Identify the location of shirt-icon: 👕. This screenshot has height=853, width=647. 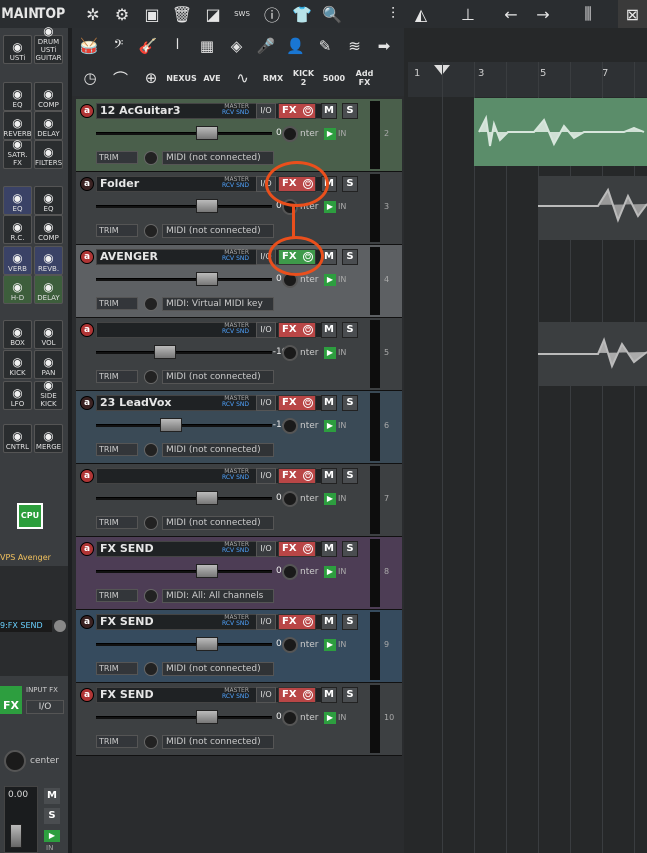
(302, 14).